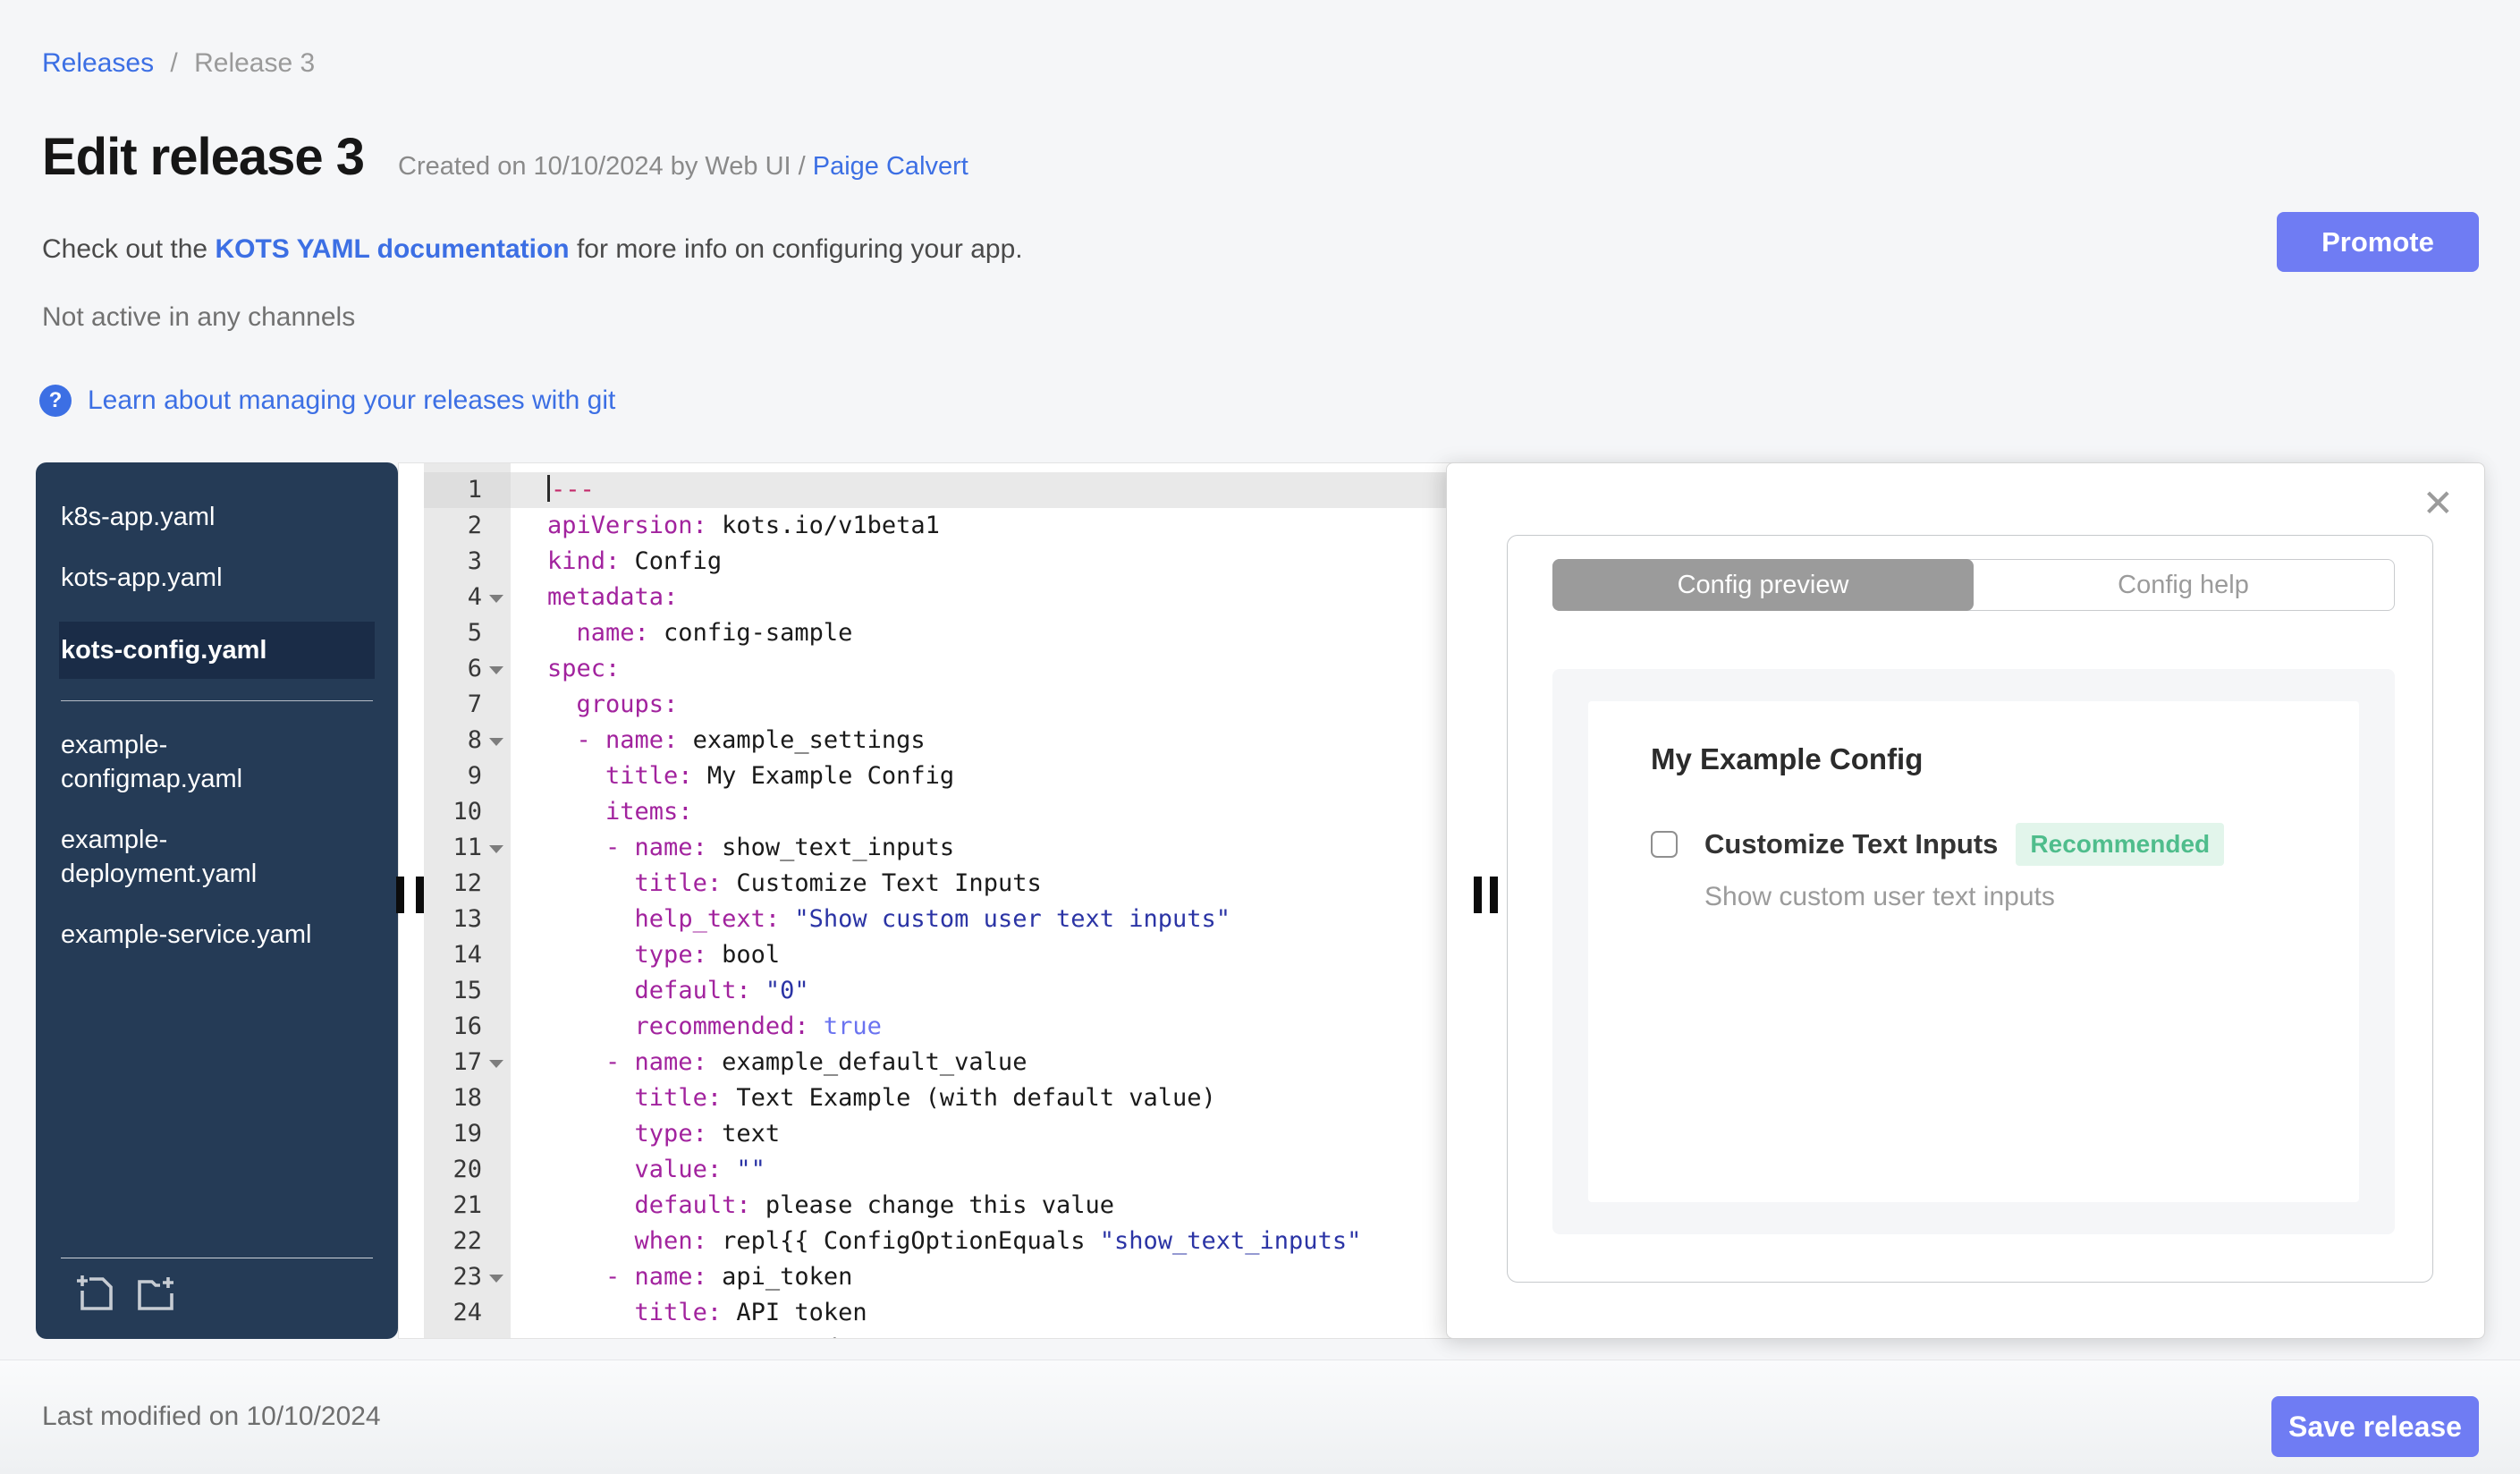  What do you see at coordinates (952, 1027) in the screenshot?
I see `code-line: 16 recommended: true` at bounding box center [952, 1027].